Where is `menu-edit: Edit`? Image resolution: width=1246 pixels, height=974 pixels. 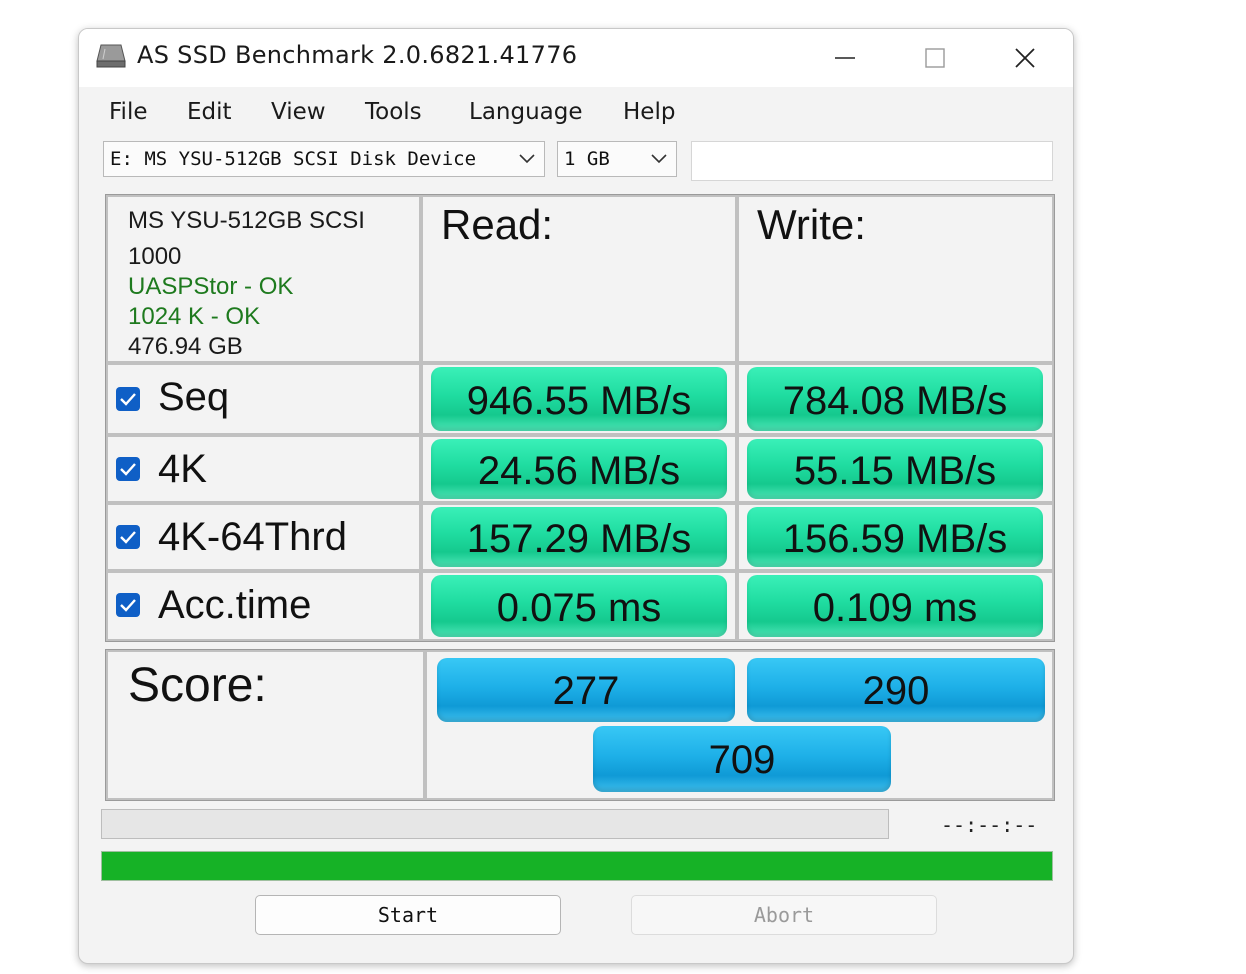
menu-edit: Edit is located at coordinates (209, 112).